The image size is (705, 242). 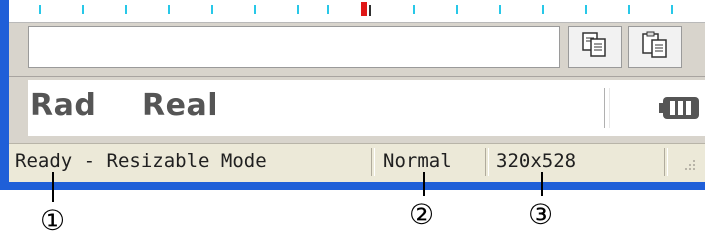 I want to click on paste-button, so click(x=655, y=47).